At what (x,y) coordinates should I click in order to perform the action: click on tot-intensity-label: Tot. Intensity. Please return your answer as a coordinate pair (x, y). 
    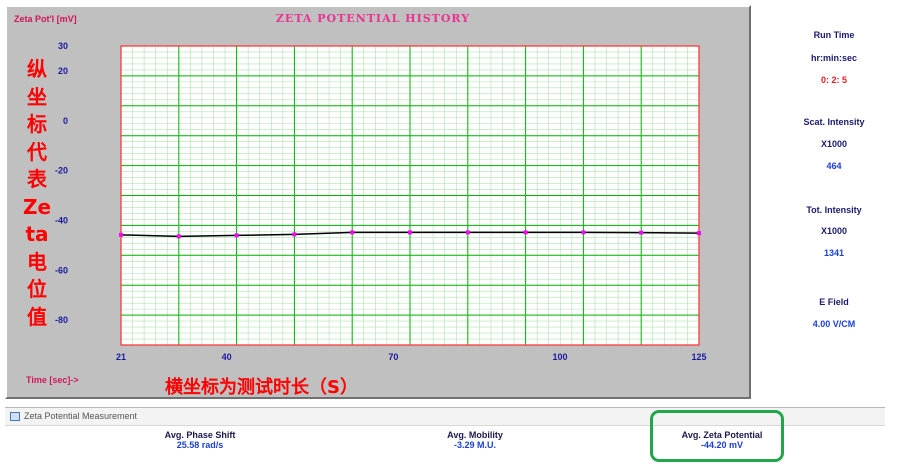
    Looking at the image, I should click on (834, 210).